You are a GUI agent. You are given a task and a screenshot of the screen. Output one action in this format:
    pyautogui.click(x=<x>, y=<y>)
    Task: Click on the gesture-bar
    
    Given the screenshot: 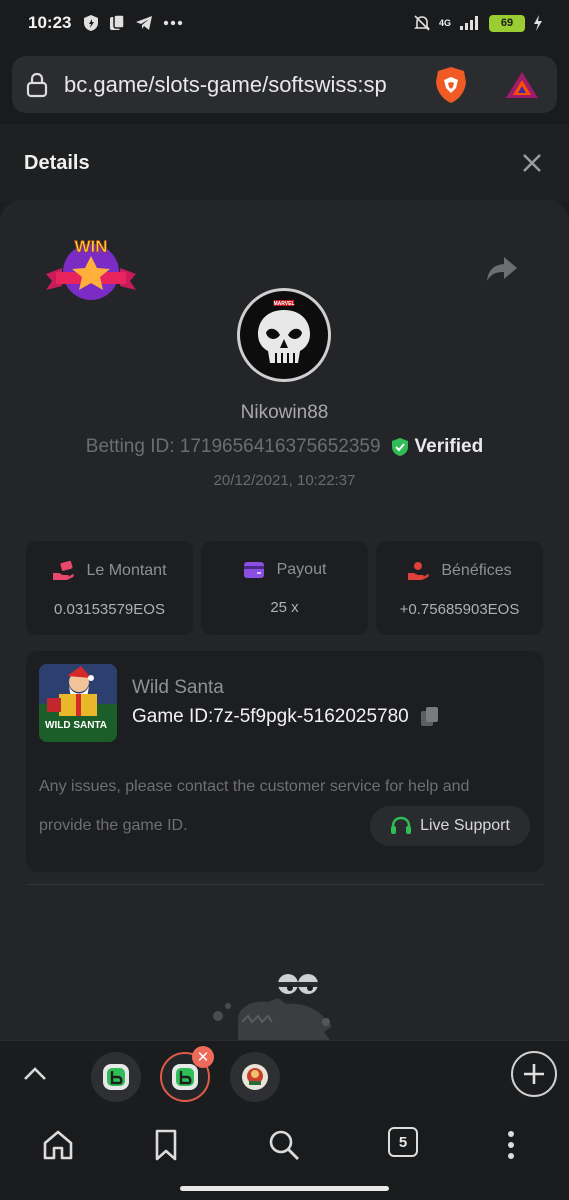 What is the action you would take?
    pyautogui.click(x=284, y=1188)
    